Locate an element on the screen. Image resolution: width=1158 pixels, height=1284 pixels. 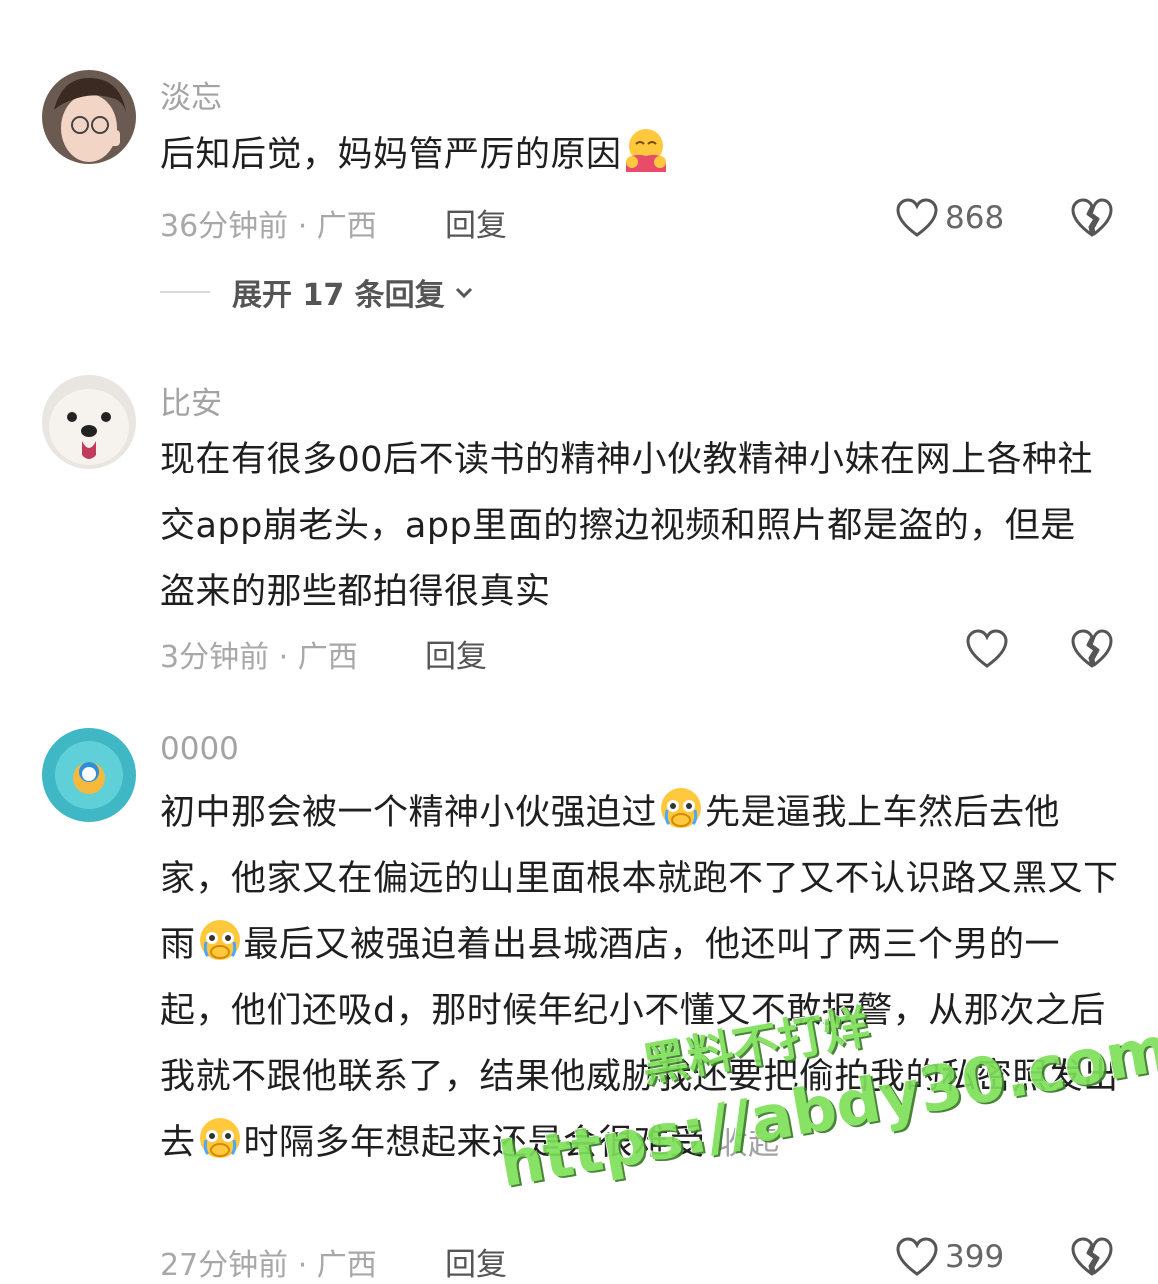
comment-text: 后知后觉，妈妈管严厉的原因 is located at coordinates (640, 155).